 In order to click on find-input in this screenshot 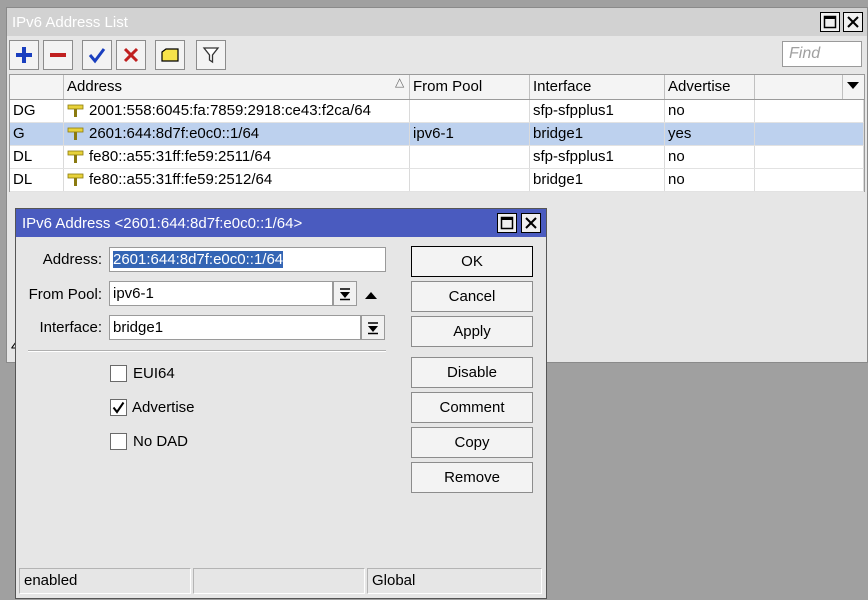, I will do `click(822, 54)`.